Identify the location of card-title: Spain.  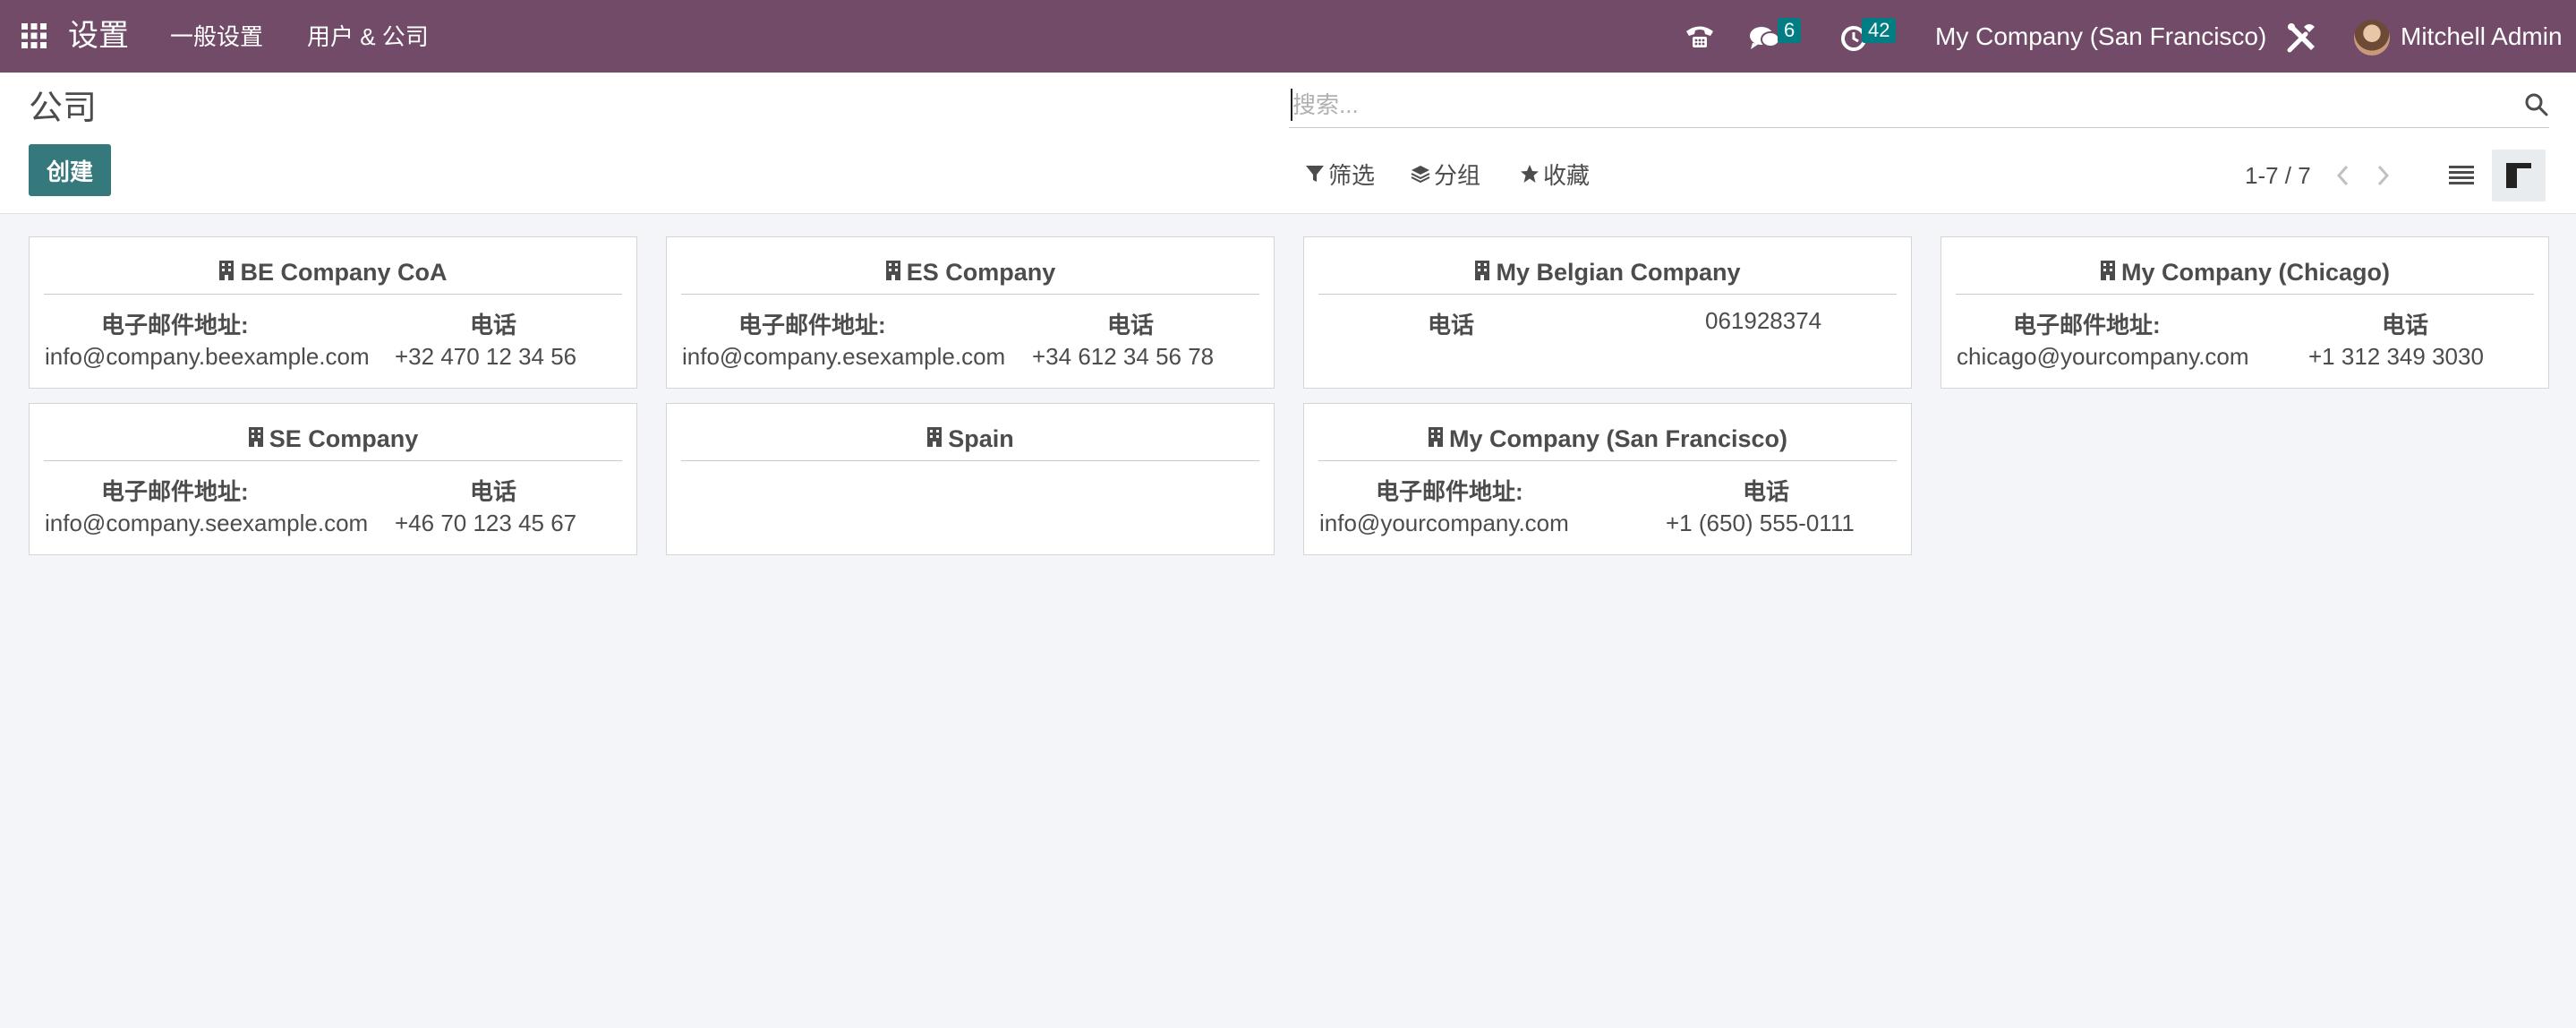
(970, 439).